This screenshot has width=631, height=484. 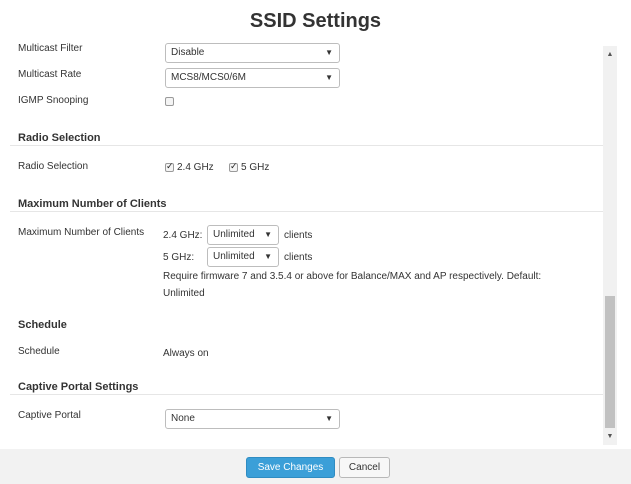 I want to click on captive-portal-select: None ▼, so click(x=252, y=419).